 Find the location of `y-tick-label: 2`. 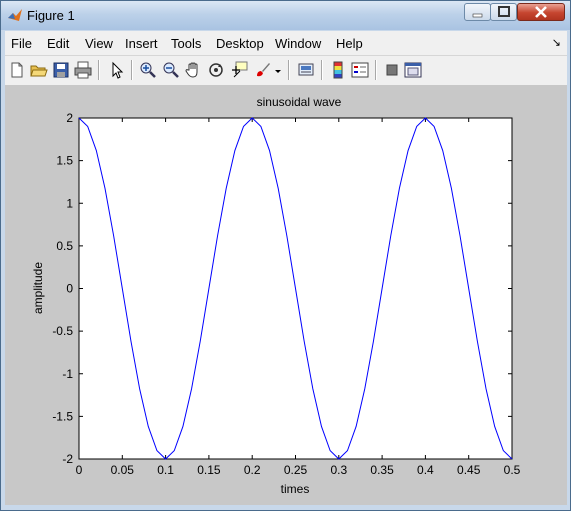

y-tick-label: 2 is located at coordinates (69, 118).